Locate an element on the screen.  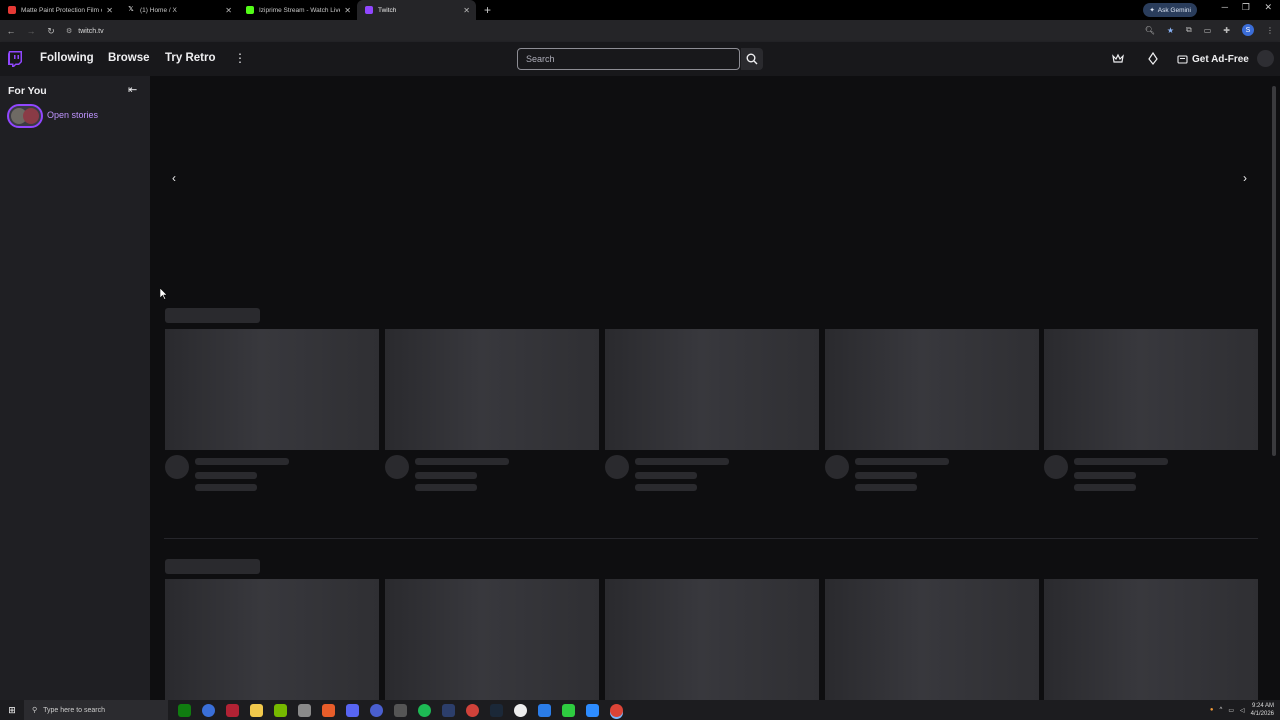
chrome-active-app-icon is located at coordinates (616, 710).